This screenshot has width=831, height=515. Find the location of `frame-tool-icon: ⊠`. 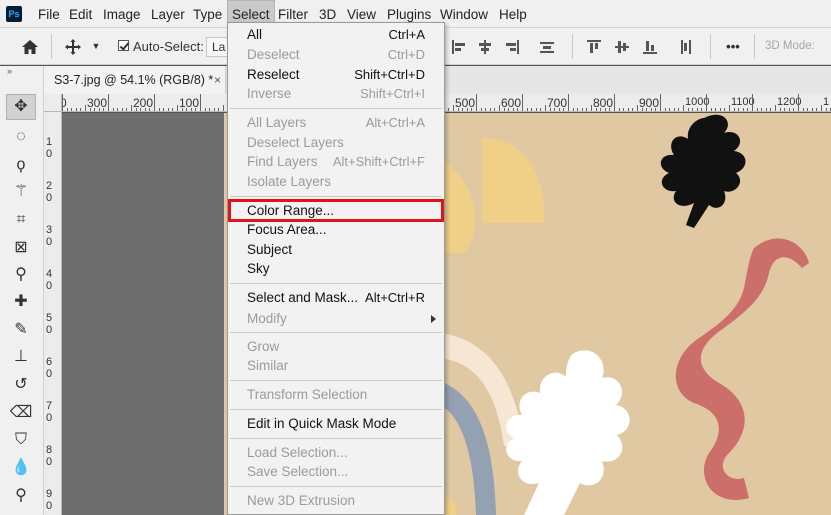

frame-tool-icon: ⊠ is located at coordinates (21, 248).